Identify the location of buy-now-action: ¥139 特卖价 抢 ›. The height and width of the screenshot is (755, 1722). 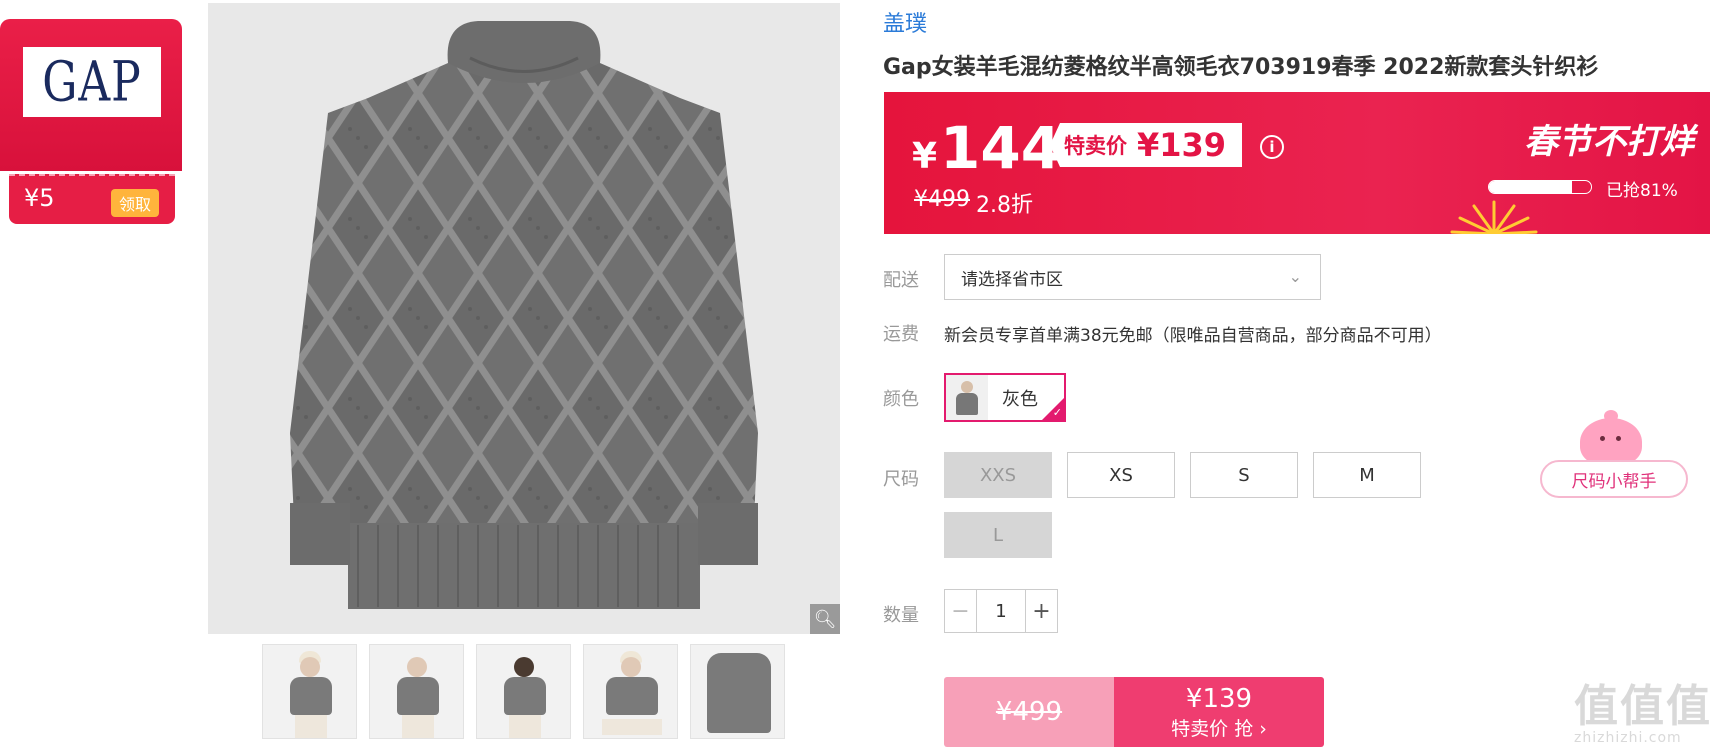
(1219, 712).